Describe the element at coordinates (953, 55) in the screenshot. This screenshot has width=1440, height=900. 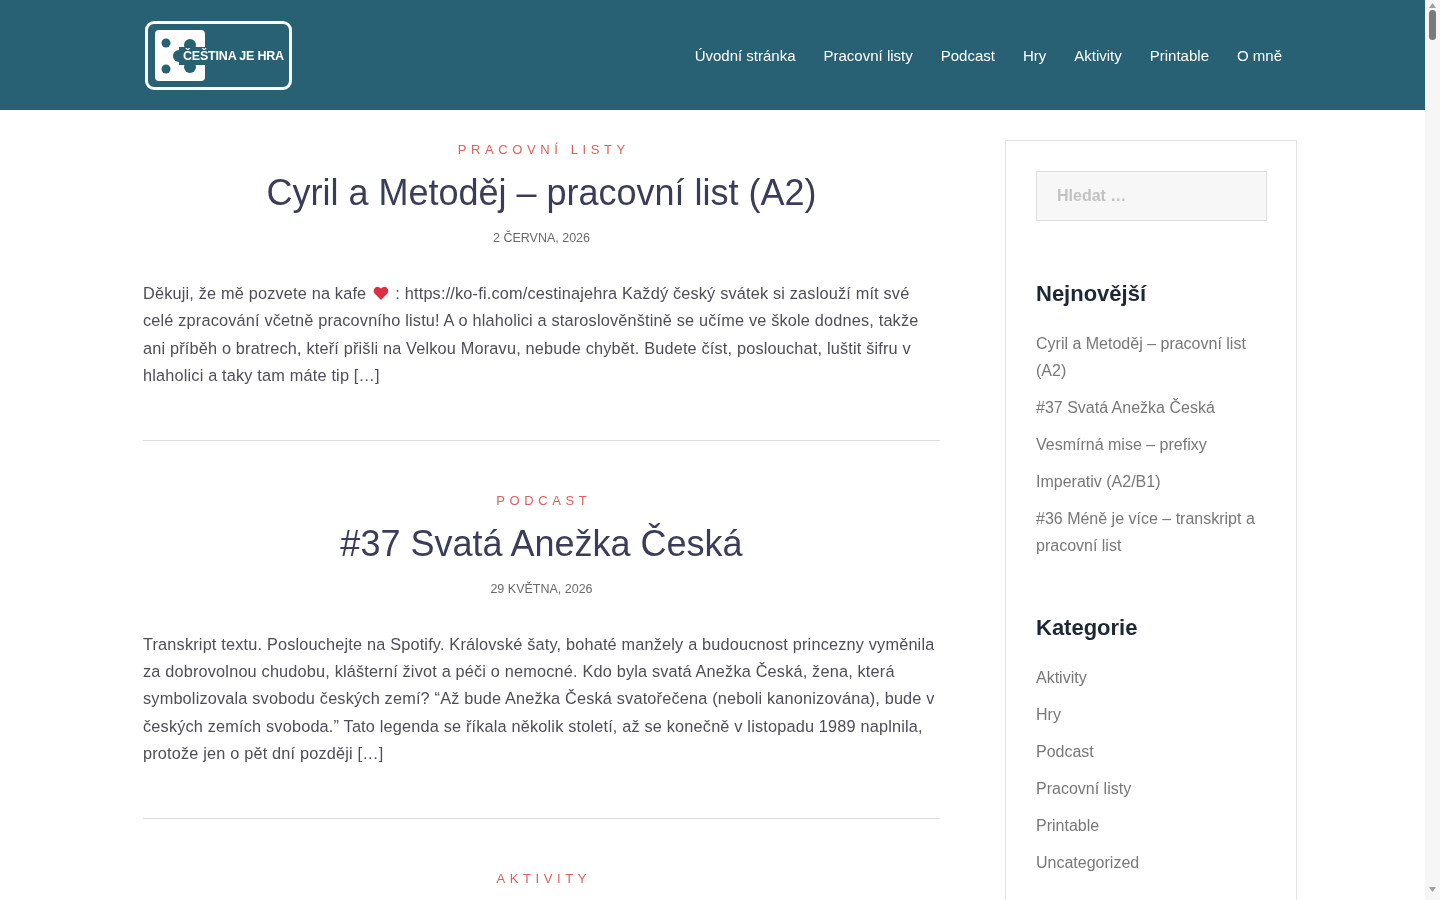
I see `nav-link: Podcast` at that location.